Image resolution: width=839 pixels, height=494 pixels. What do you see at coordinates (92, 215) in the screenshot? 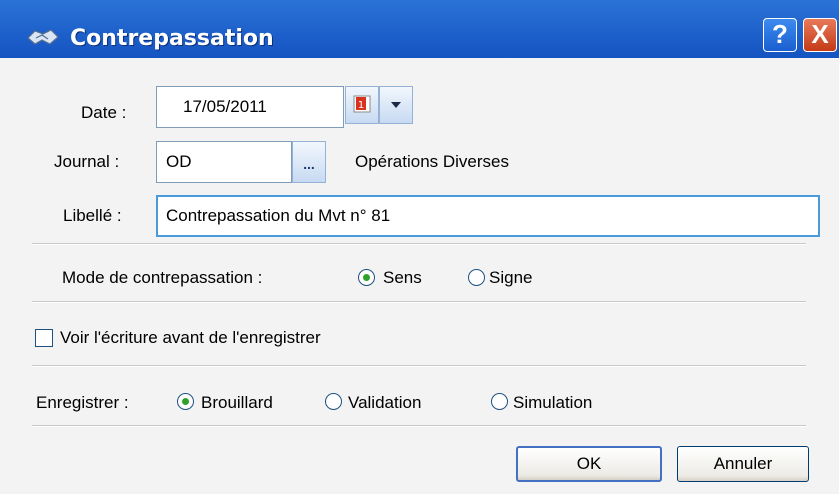
I see `libelle-label: Libellé :` at bounding box center [92, 215].